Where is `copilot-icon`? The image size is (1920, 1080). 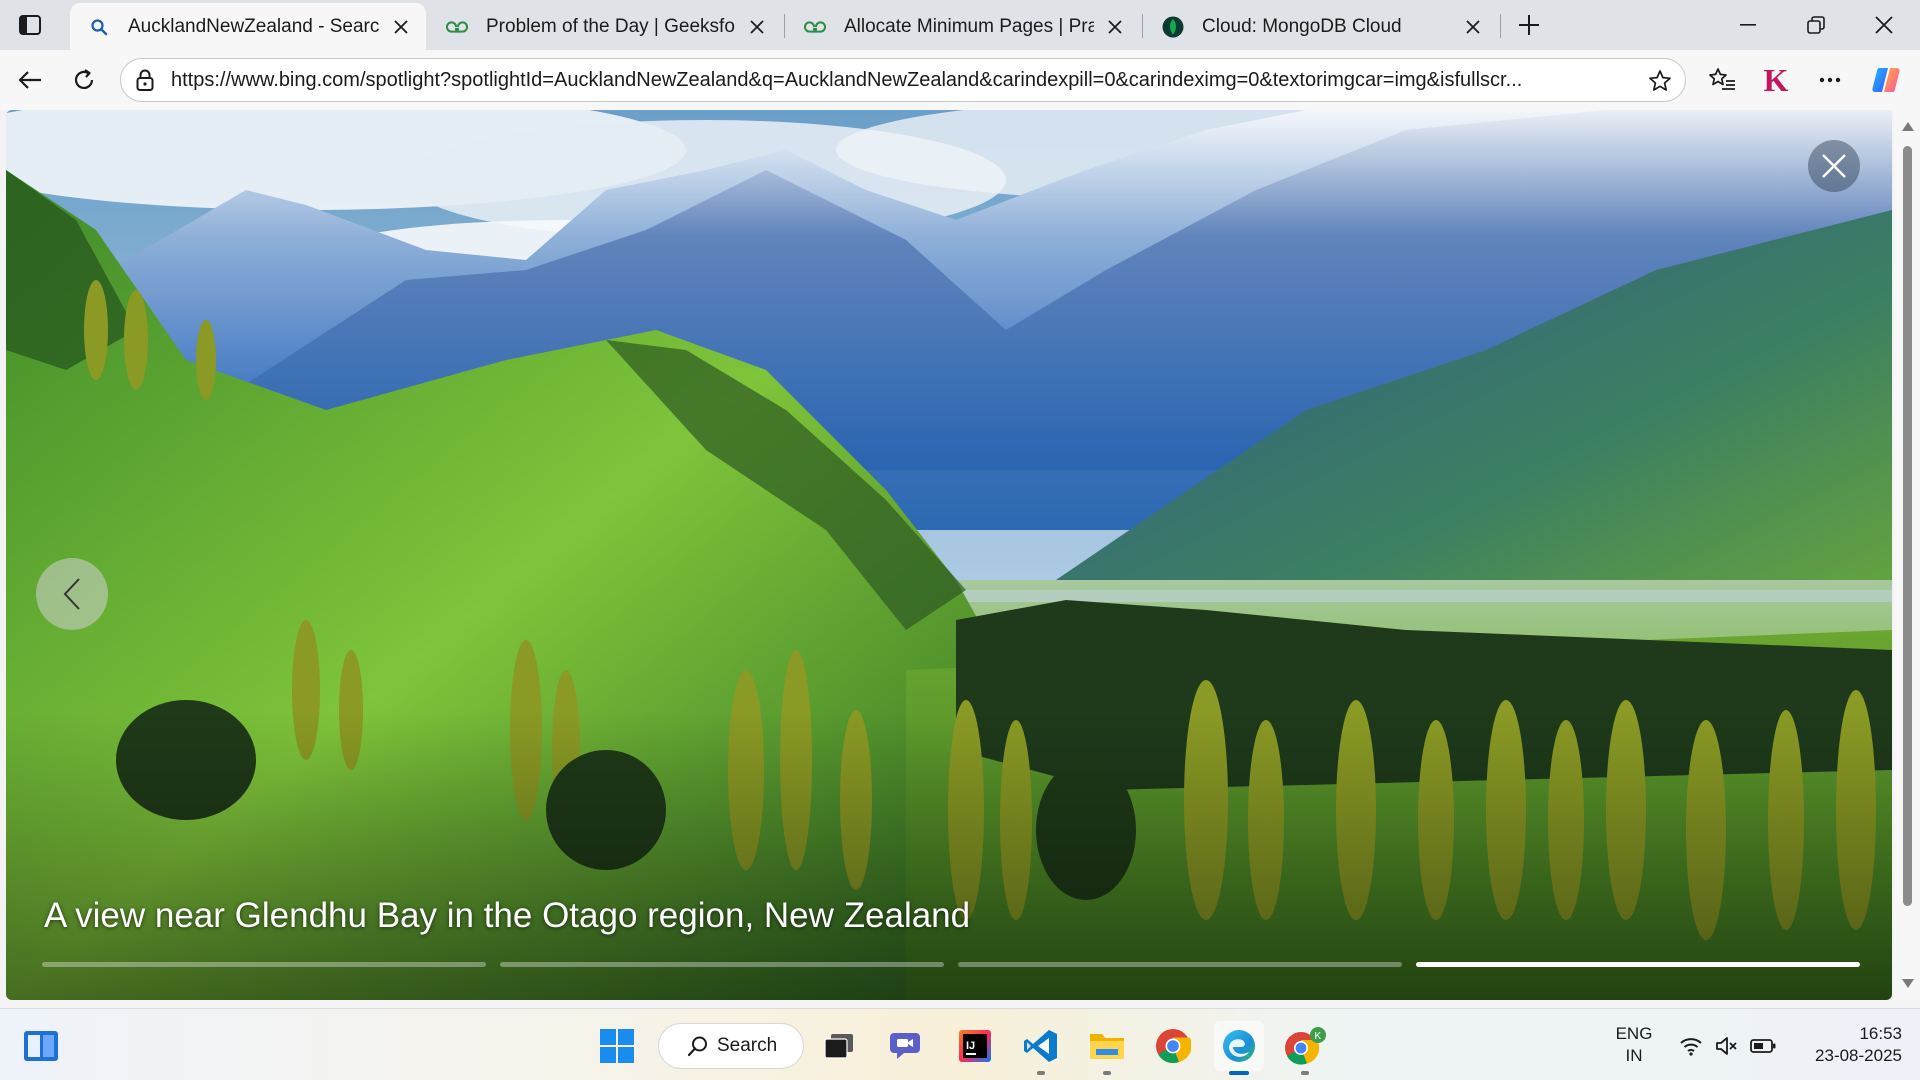 copilot-icon is located at coordinates (1886, 80).